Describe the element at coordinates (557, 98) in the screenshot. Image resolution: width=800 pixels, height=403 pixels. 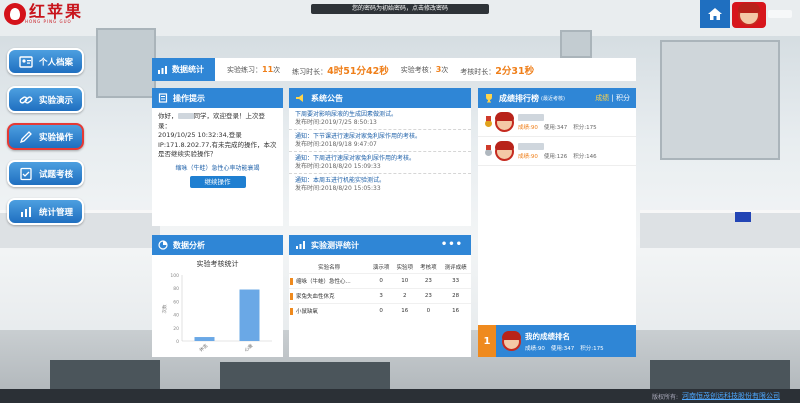
I see `panel-header: 成绩排行榜 (最近考核) 成绩 | 积分` at that location.